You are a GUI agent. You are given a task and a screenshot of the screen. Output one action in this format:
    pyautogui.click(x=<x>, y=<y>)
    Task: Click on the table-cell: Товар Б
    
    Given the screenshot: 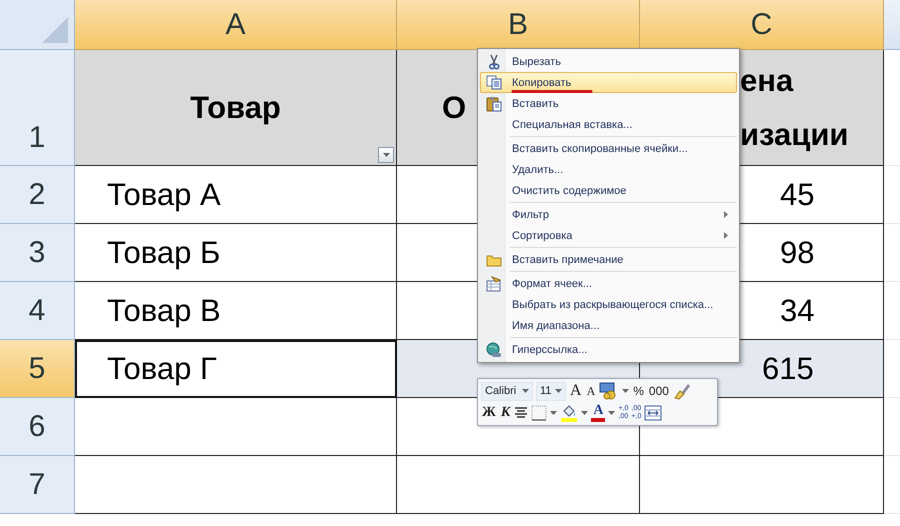 What is the action you would take?
    pyautogui.click(x=236, y=253)
    